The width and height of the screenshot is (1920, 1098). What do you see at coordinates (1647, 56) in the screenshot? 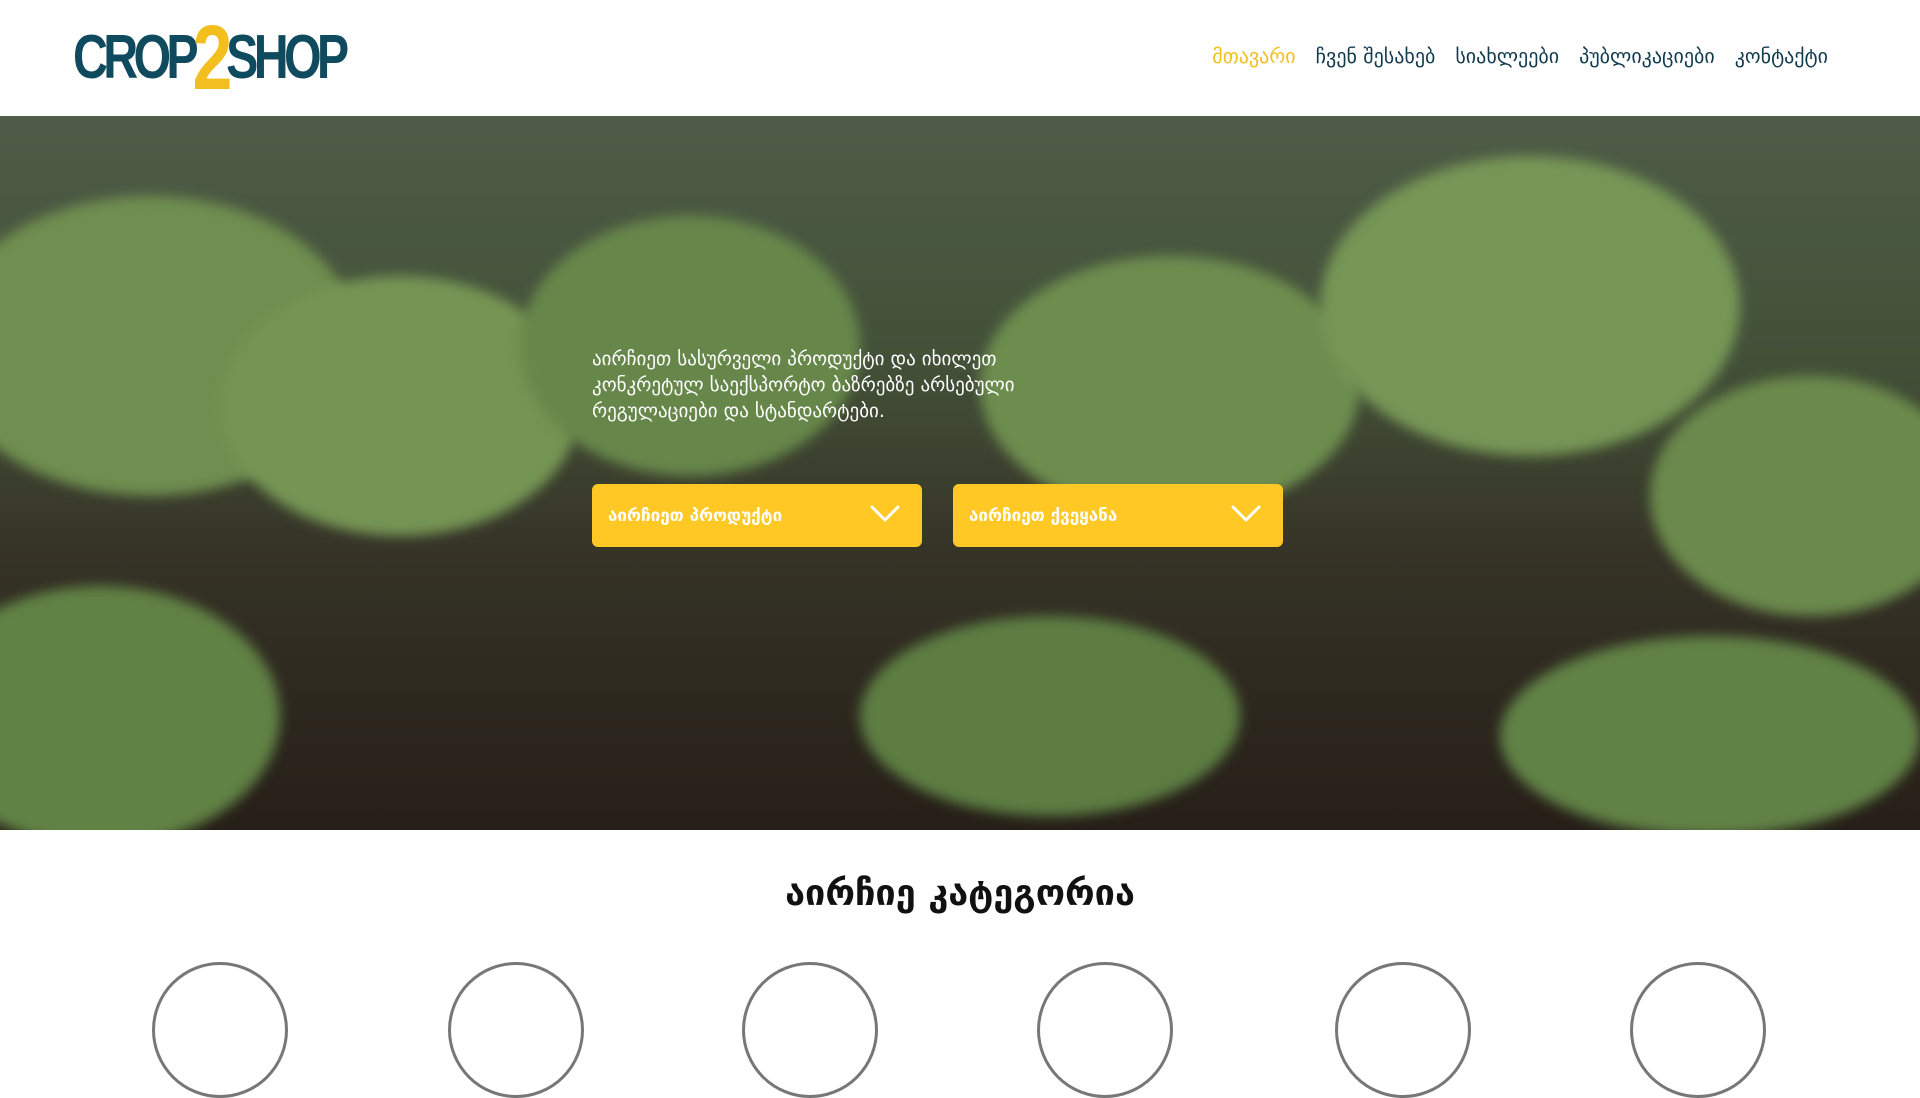
I see `nav-link-publications: პუბლიკაციები` at bounding box center [1647, 56].